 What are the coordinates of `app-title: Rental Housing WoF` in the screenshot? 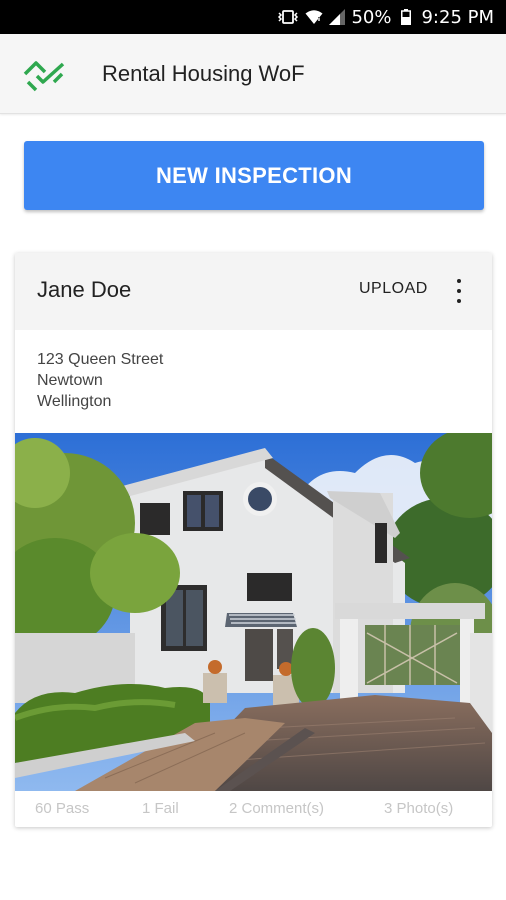 It's located at (203, 73).